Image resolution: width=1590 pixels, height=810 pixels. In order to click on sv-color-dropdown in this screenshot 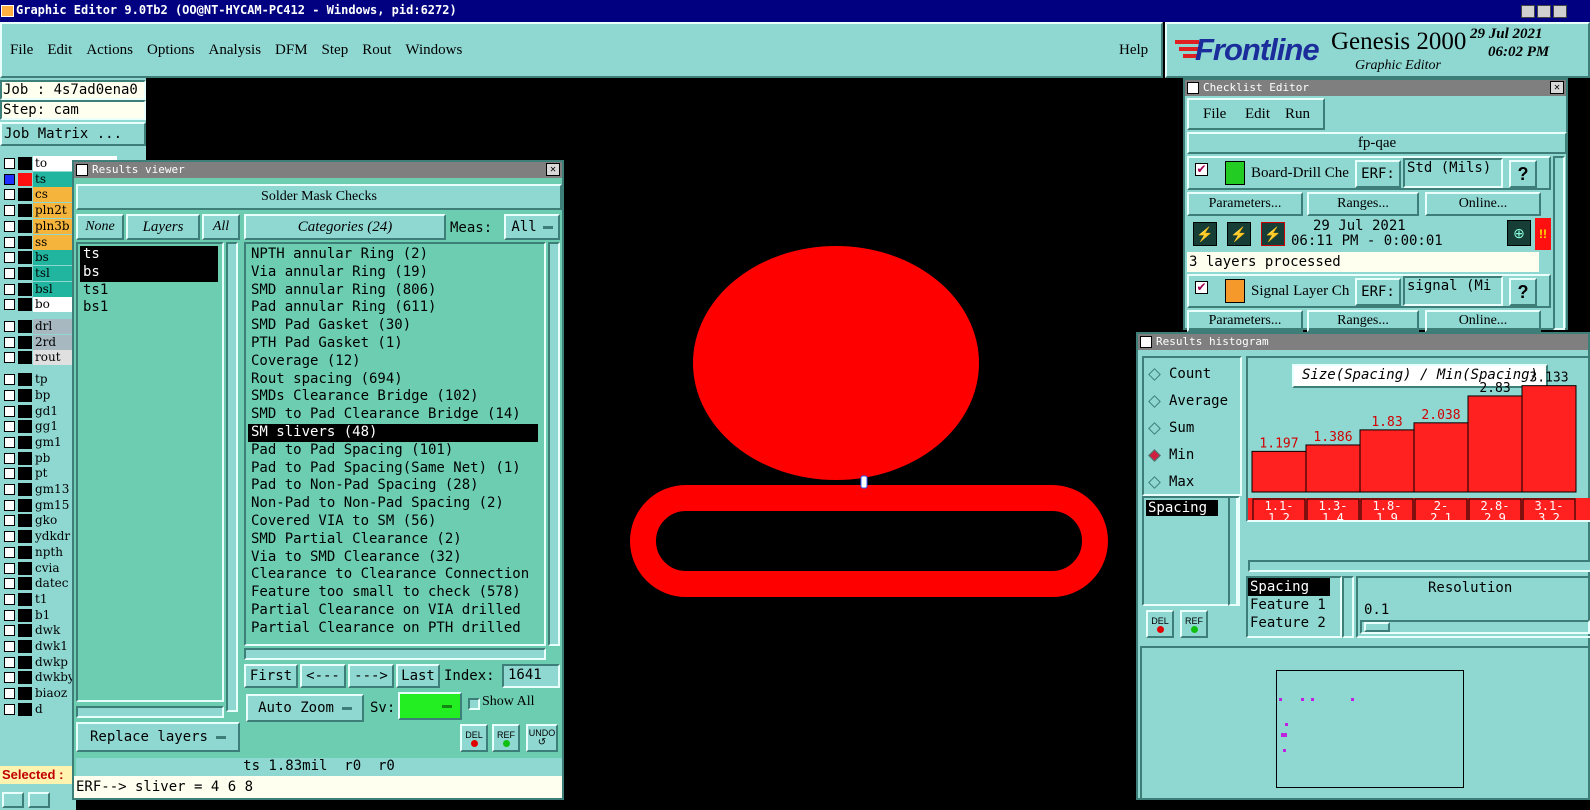, I will do `click(430, 706)`.